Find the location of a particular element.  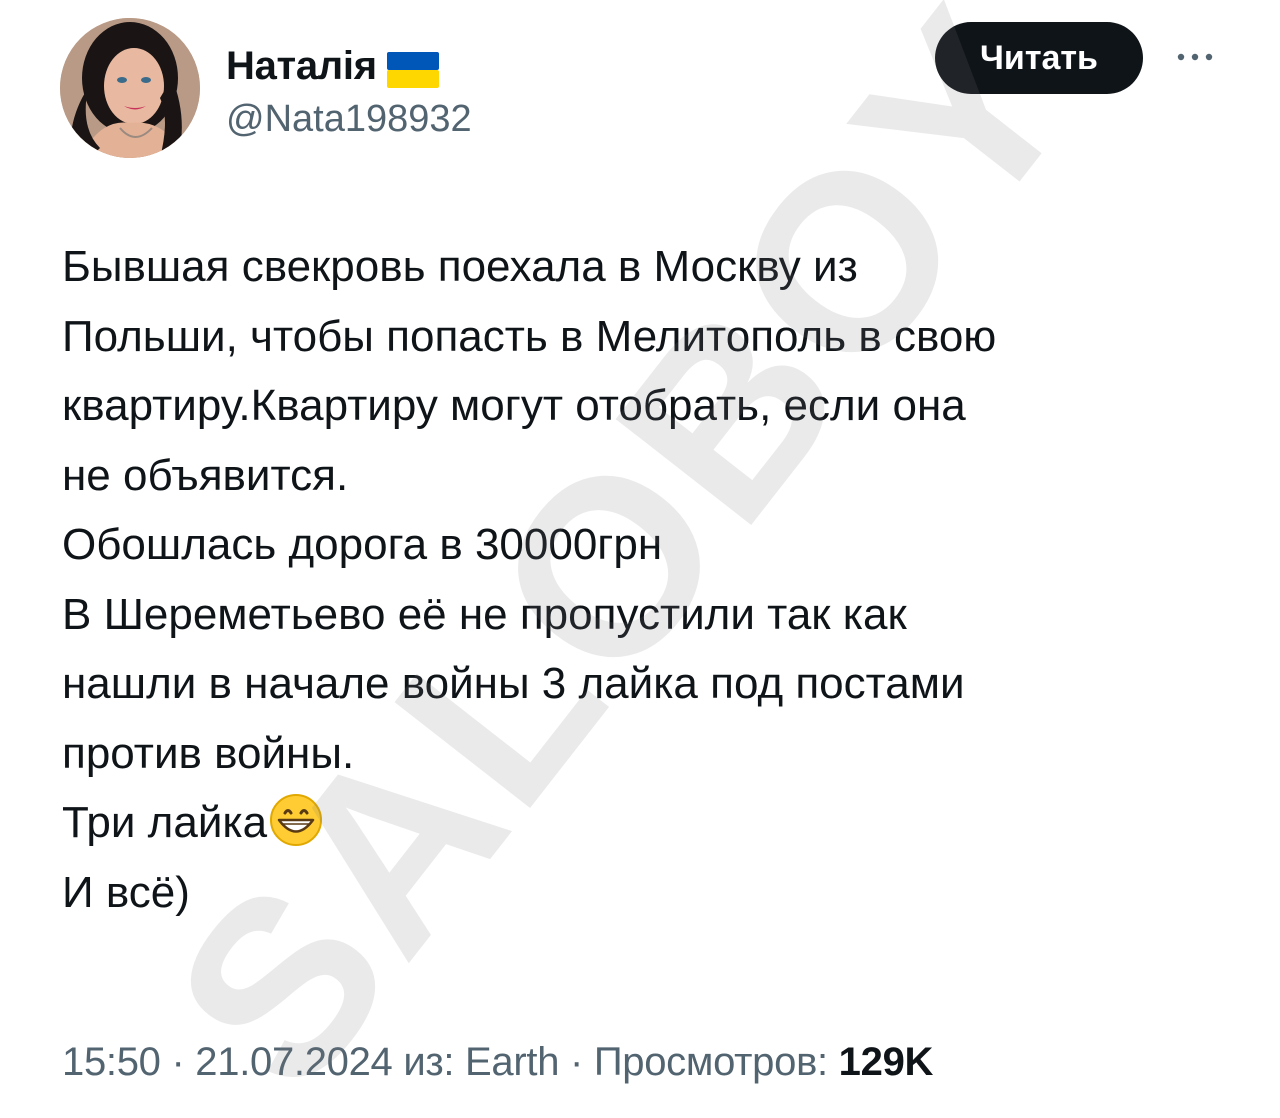

tweet-time: 15:50 is located at coordinates (111, 1062).